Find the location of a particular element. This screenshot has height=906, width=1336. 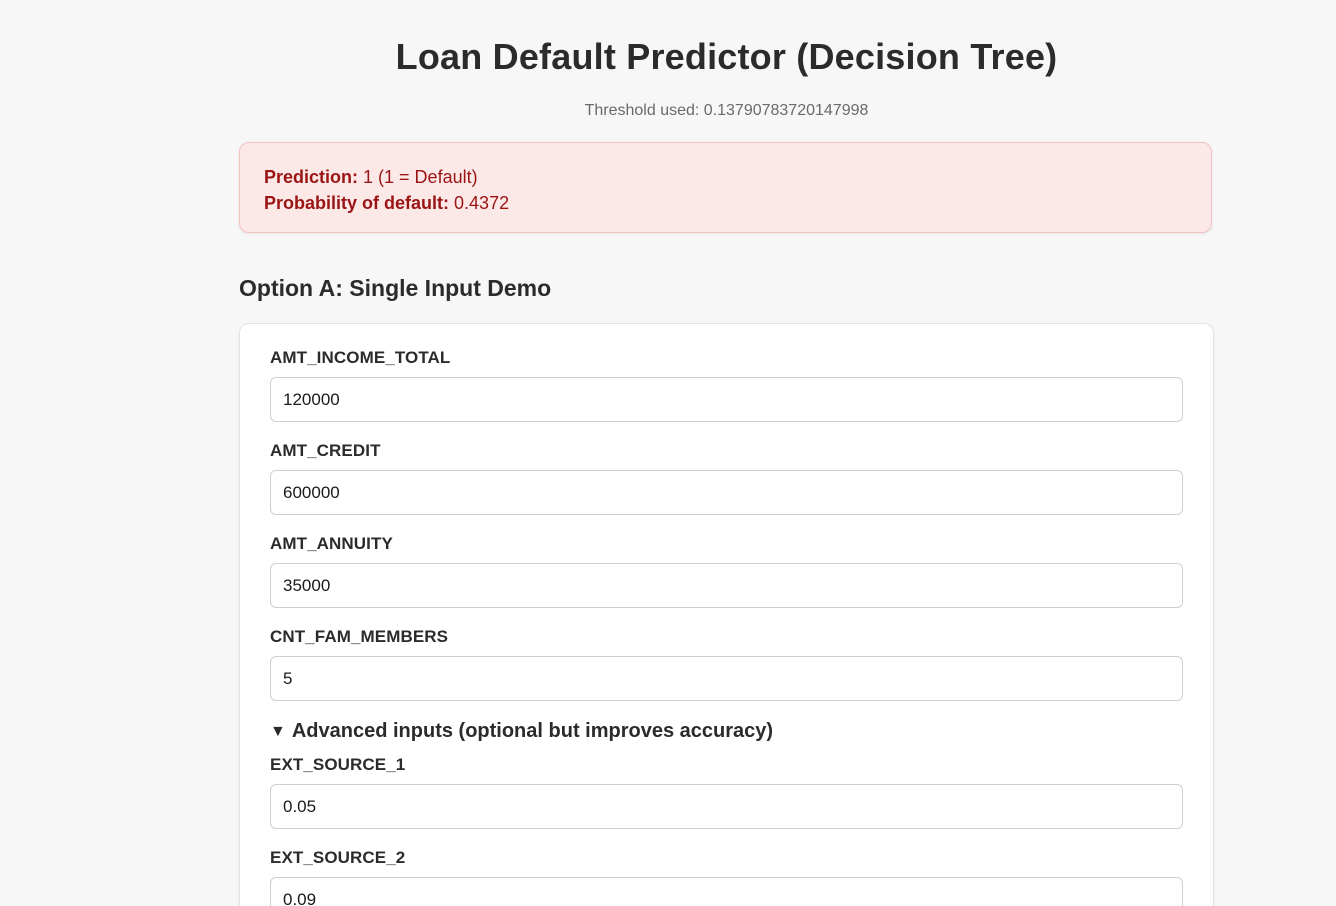

cnt-fam-members-input is located at coordinates (726, 678).